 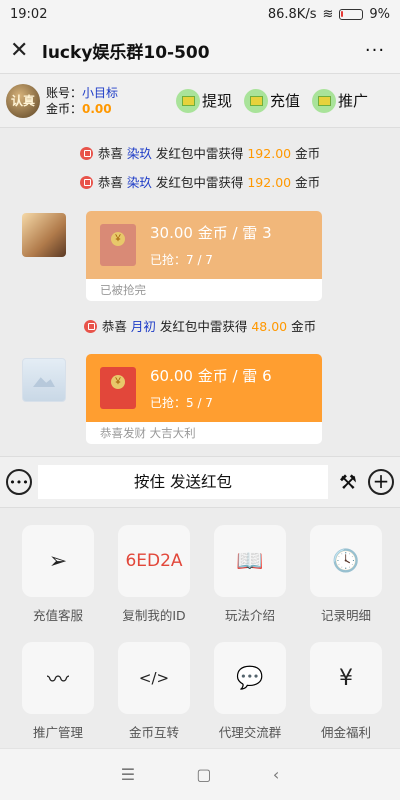 I want to click on withdraw-button: 提现, so click(x=204, y=100).